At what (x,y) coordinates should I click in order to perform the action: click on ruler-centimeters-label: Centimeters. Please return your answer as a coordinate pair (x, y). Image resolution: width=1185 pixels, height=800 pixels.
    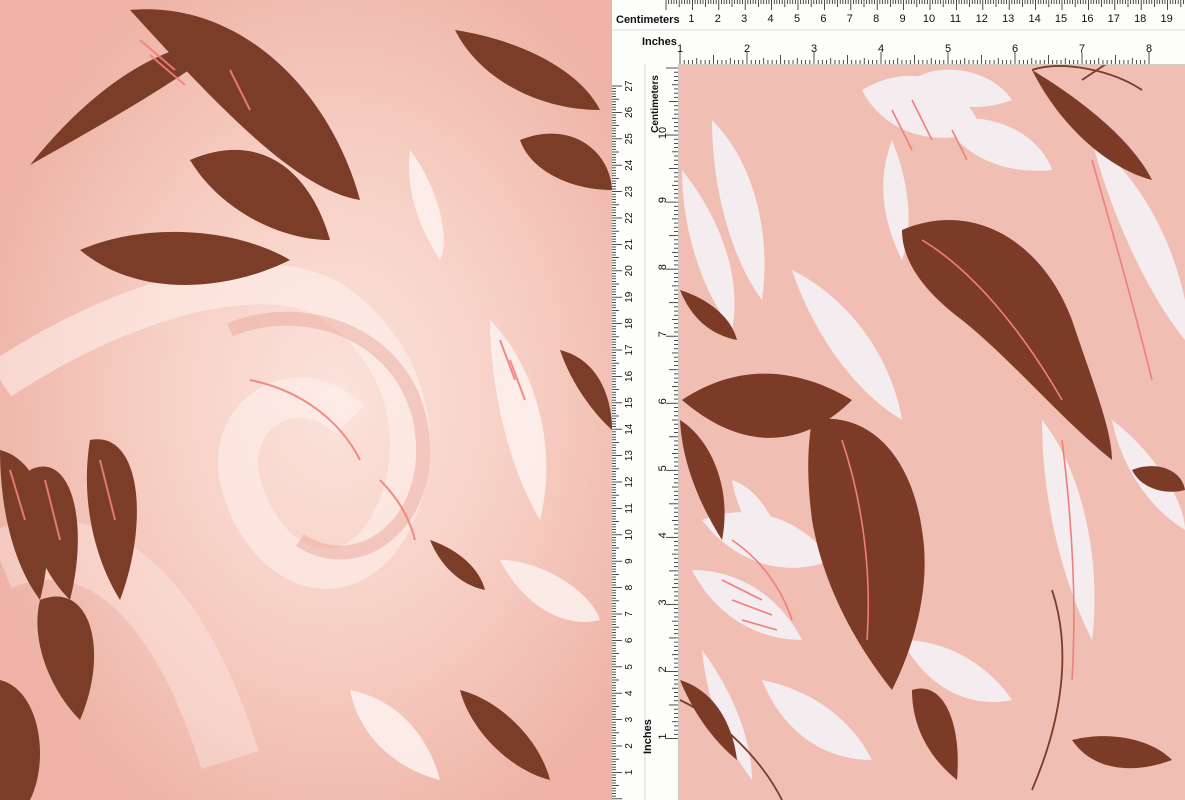
    Looking at the image, I should click on (648, 20).